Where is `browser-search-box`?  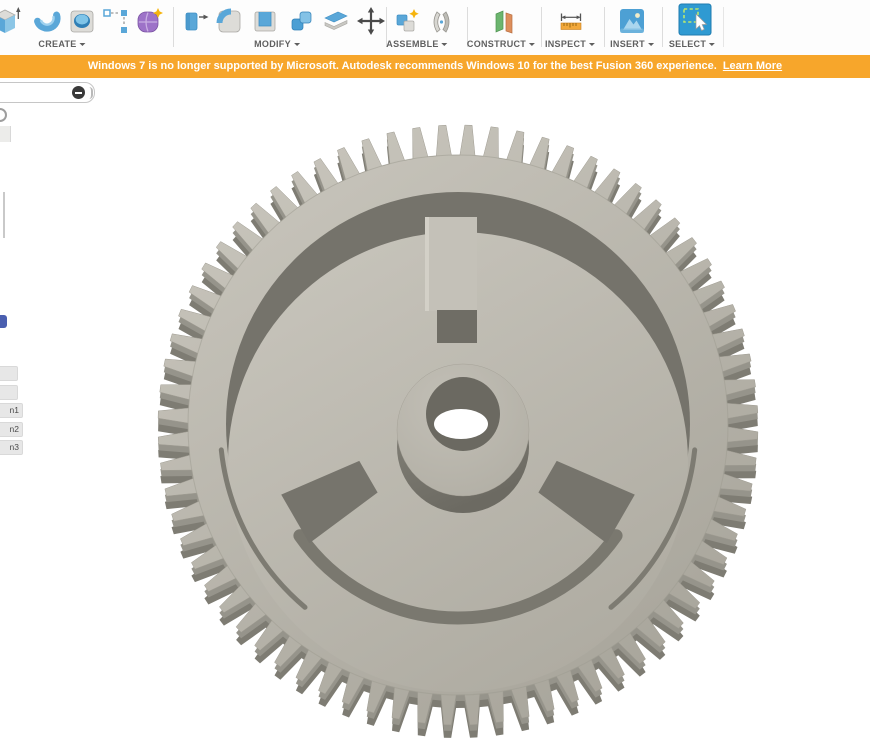 browser-search-box is located at coordinates (47, 92).